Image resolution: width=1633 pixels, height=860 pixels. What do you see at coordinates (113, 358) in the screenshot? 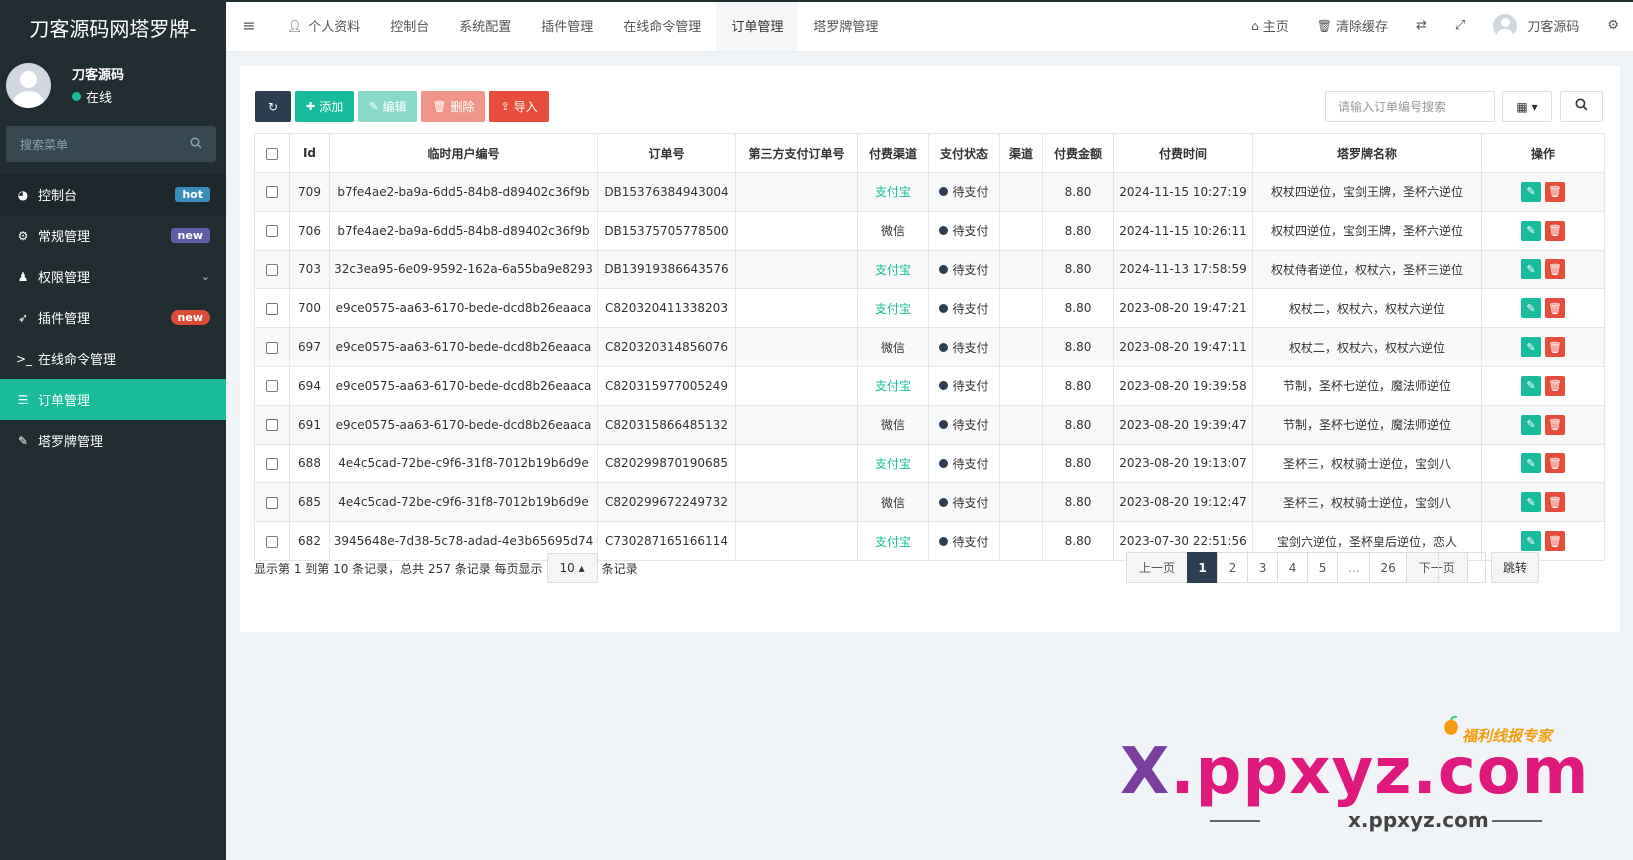
I see `sidebar-item-commands: >_ 在线命令管理` at bounding box center [113, 358].